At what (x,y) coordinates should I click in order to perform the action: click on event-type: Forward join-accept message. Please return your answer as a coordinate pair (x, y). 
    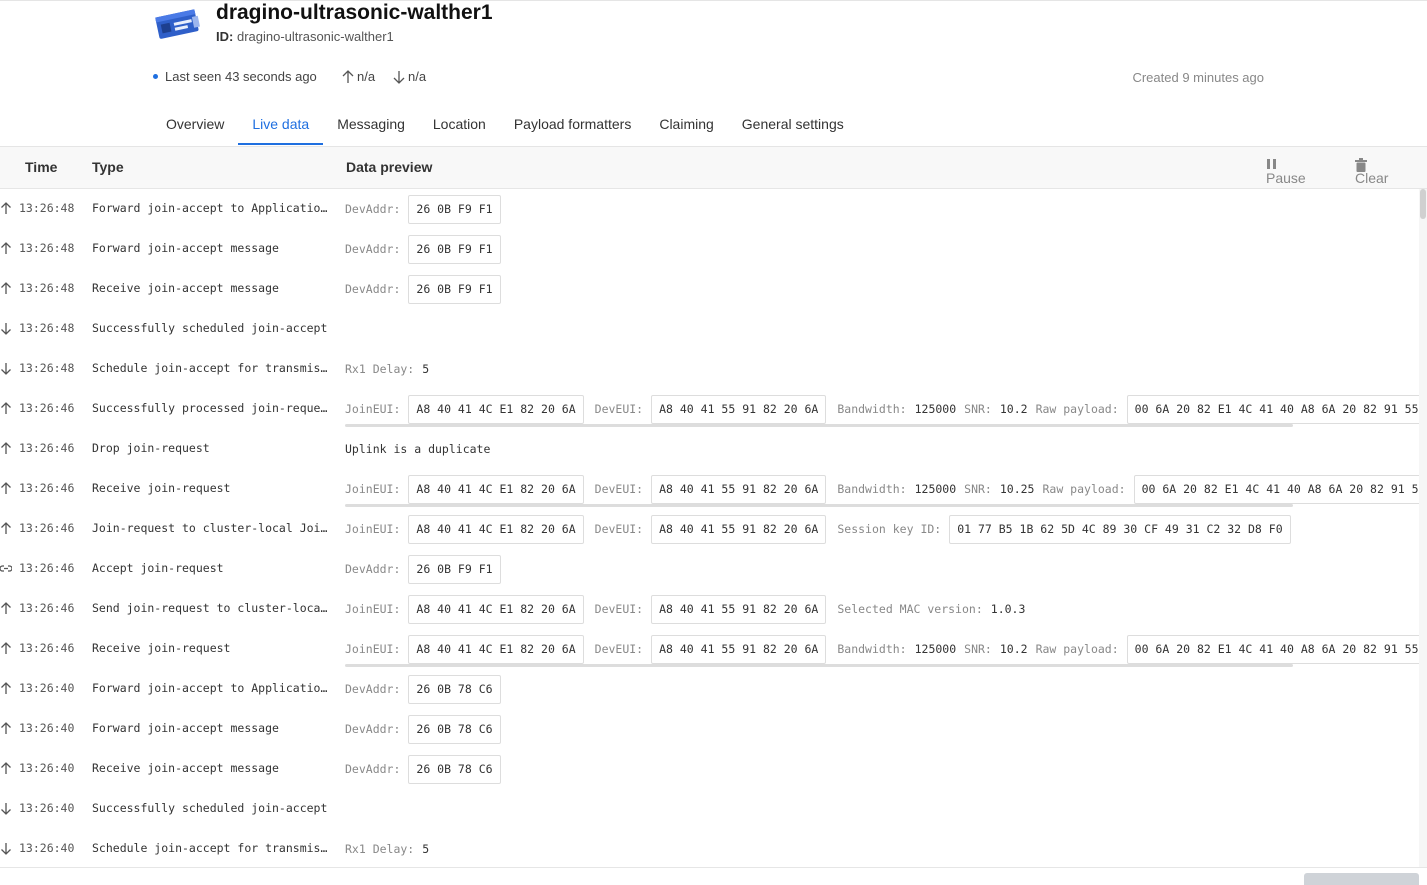
    Looking at the image, I should click on (185, 728).